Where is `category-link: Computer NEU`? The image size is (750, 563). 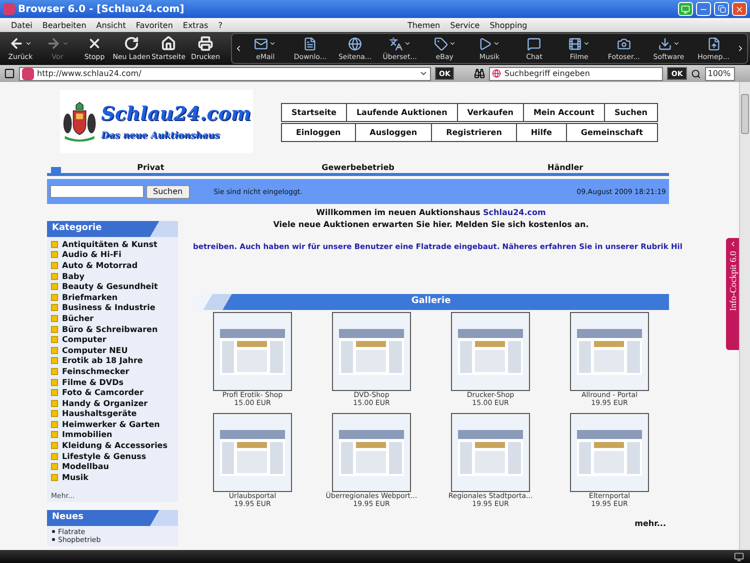 category-link: Computer NEU is located at coordinates (112, 350).